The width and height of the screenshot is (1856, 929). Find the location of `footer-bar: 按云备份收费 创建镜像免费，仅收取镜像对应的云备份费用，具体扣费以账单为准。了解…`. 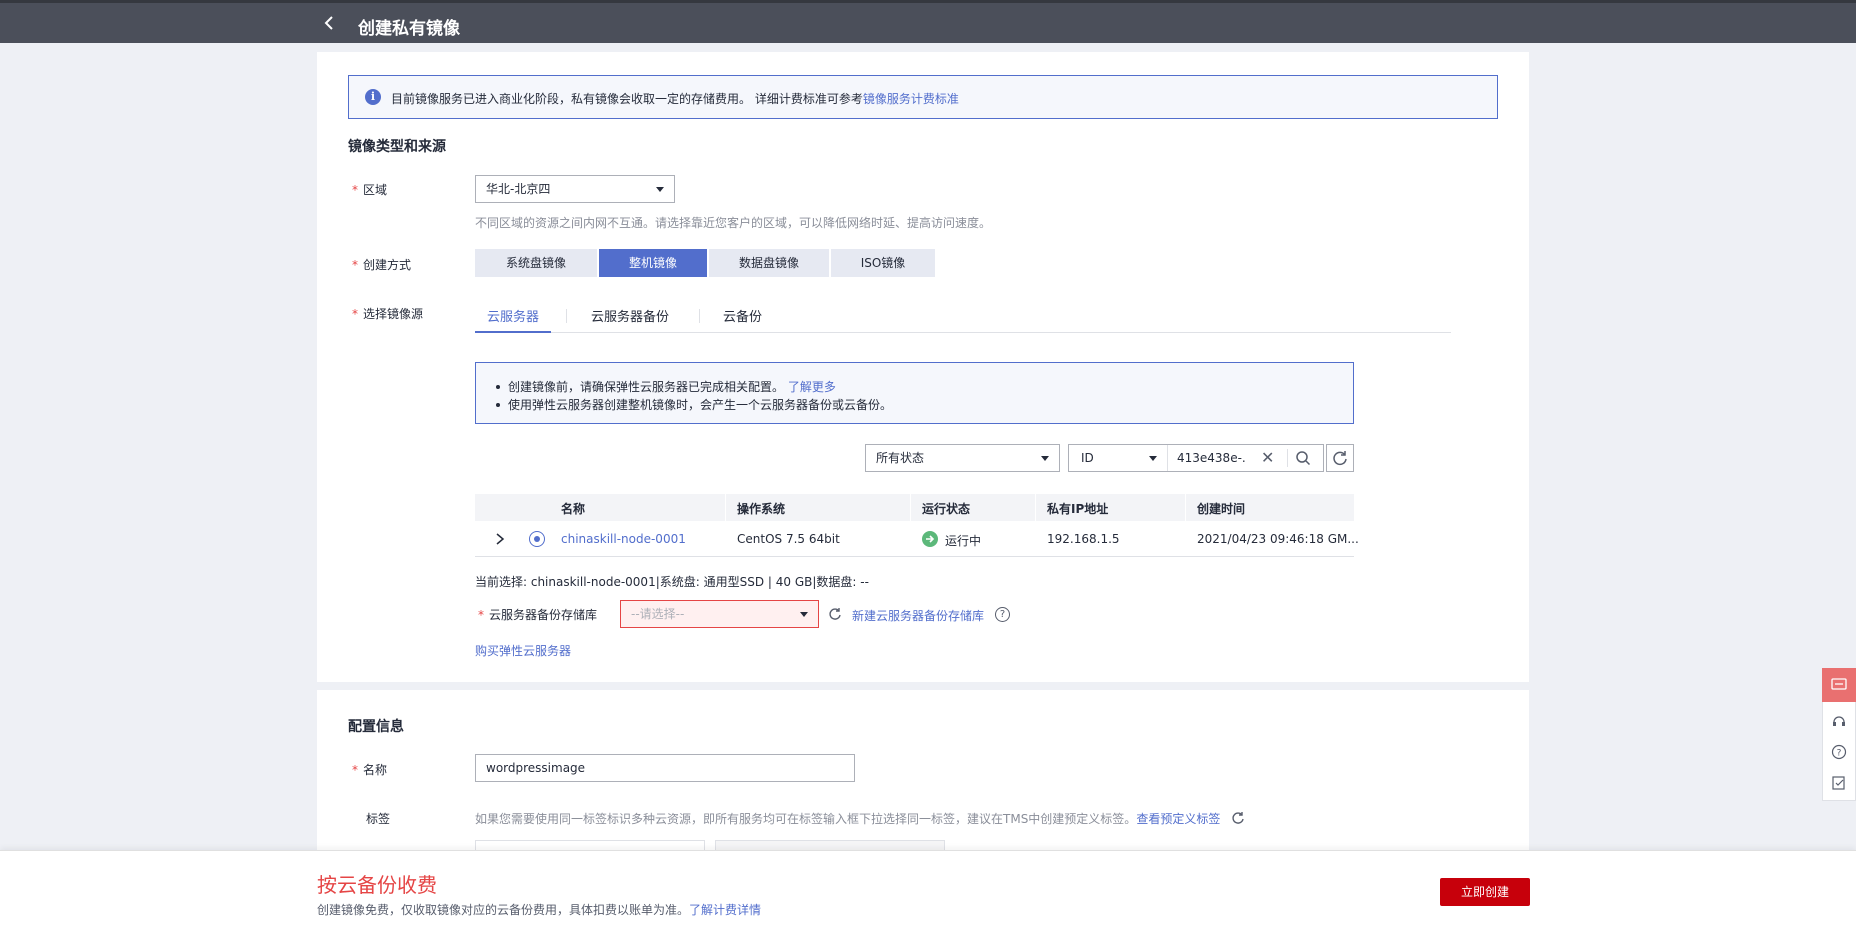

footer-bar: 按云备份收费 创建镜像免费，仅收取镜像对应的云备份费用，具体扣费以账单为准。了解… is located at coordinates (928, 889).